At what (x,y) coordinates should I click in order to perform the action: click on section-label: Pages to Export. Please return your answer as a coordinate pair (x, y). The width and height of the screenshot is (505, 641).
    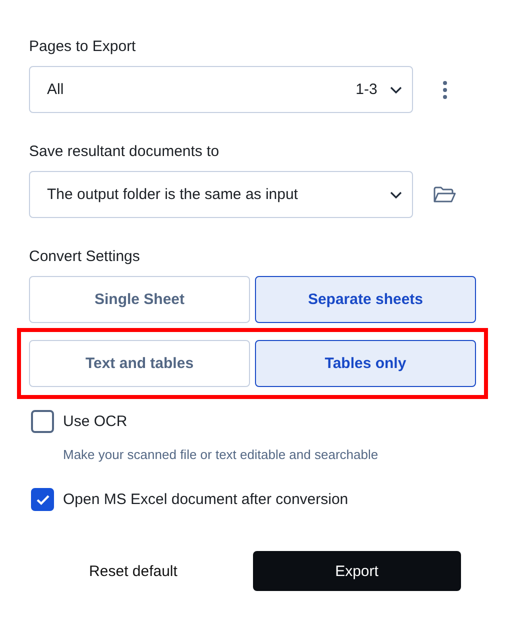
    Looking at the image, I should click on (82, 46).